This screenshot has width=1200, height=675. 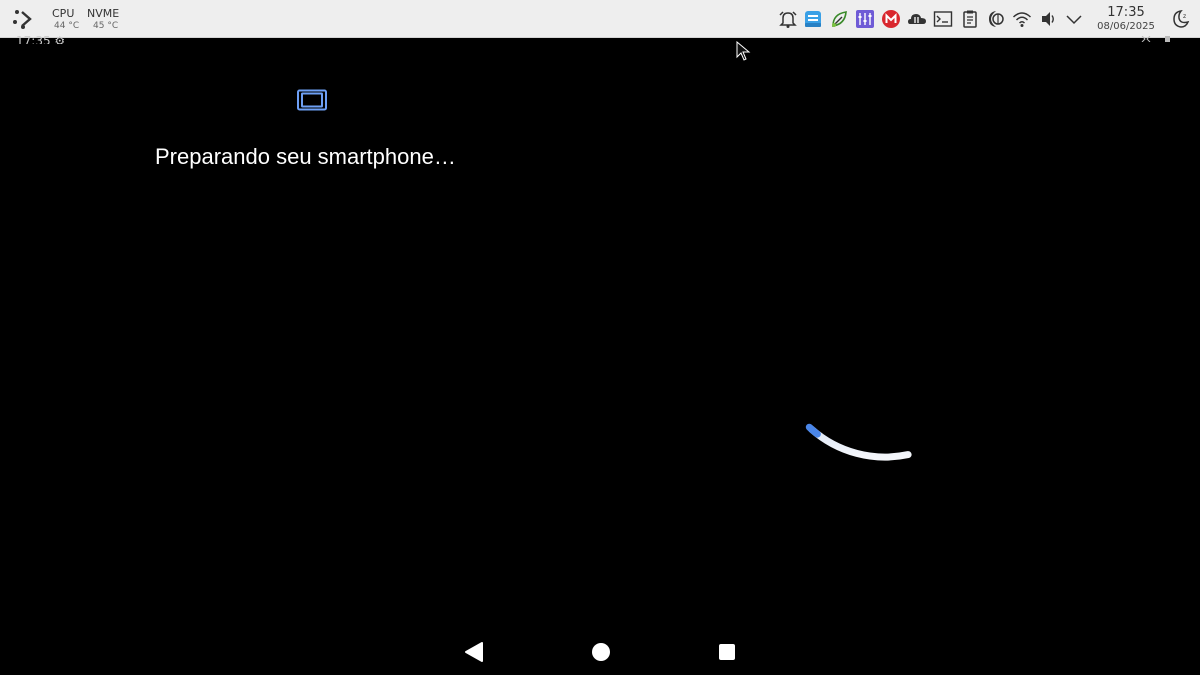 What do you see at coordinates (106, 26) in the screenshot?
I see `sensor-value: 45 °C` at bounding box center [106, 26].